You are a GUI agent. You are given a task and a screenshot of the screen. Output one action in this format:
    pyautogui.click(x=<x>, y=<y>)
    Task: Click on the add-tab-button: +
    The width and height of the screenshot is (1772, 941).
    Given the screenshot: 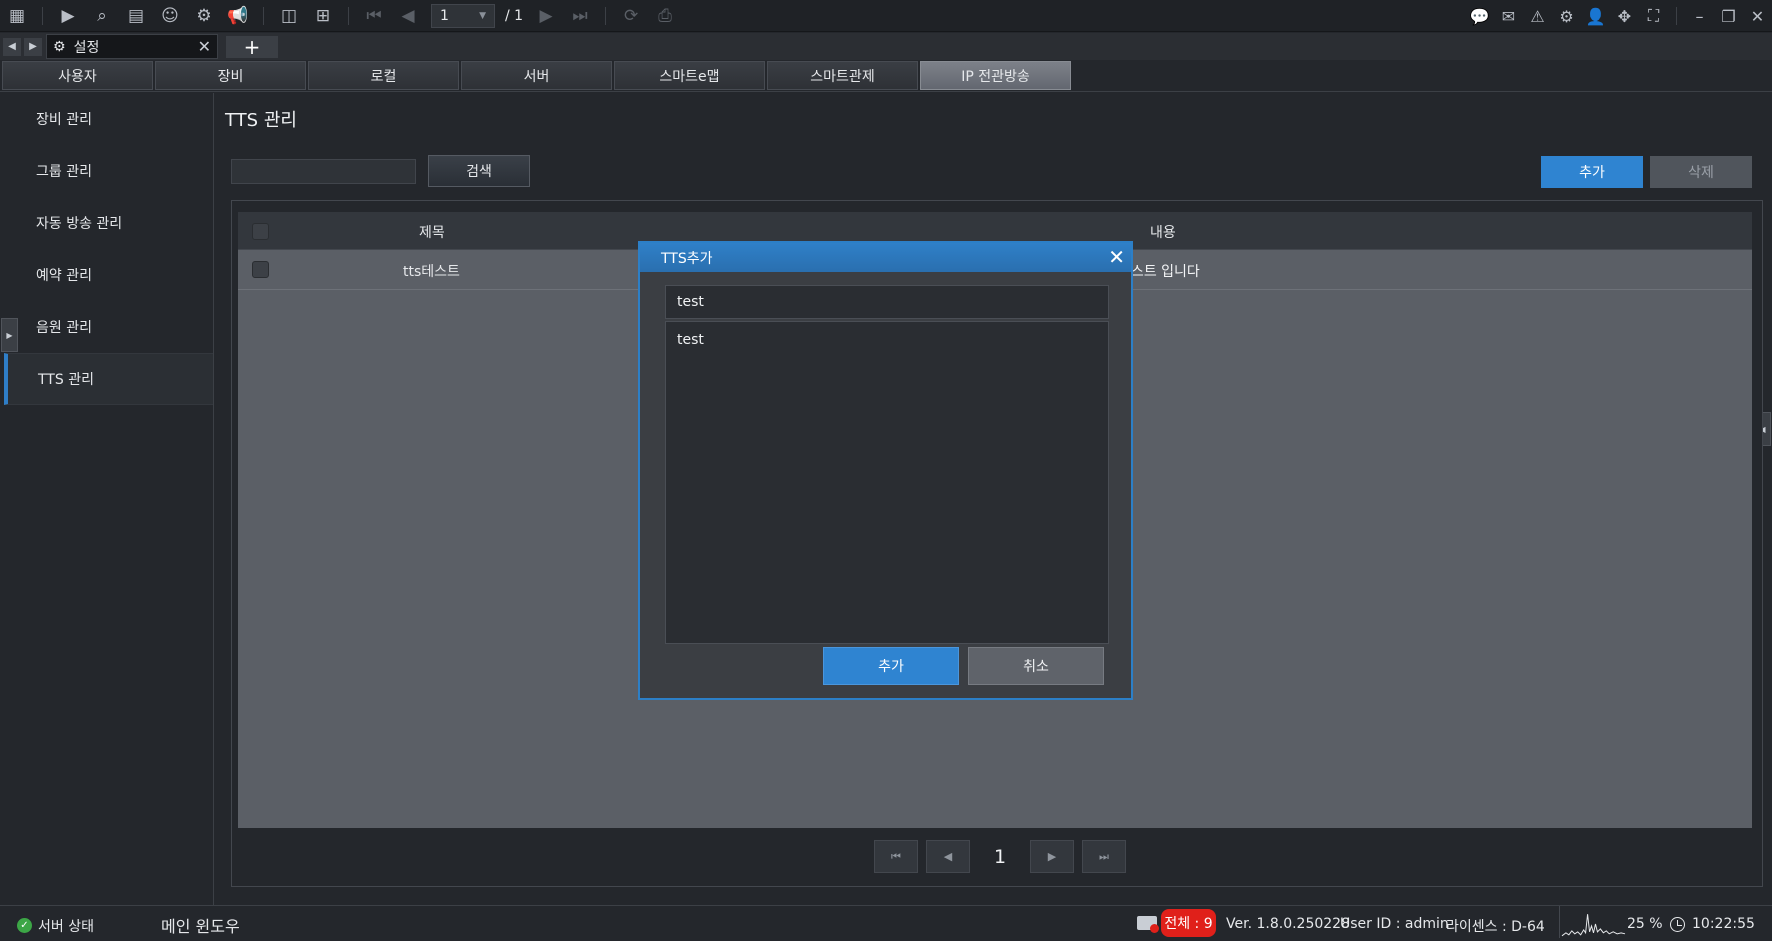 What is the action you would take?
    pyautogui.click(x=252, y=47)
    